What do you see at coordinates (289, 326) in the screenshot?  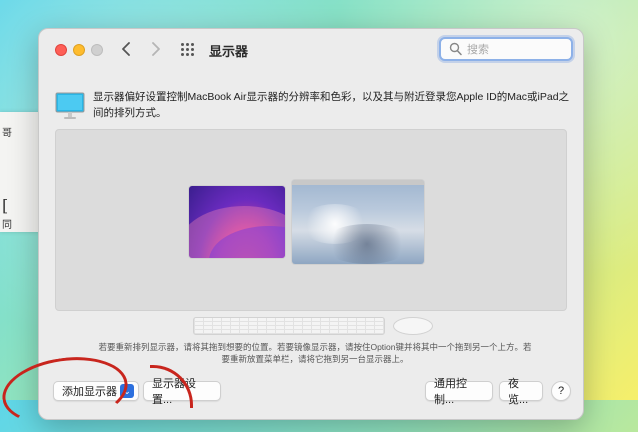 I see `keyboard-icon` at bounding box center [289, 326].